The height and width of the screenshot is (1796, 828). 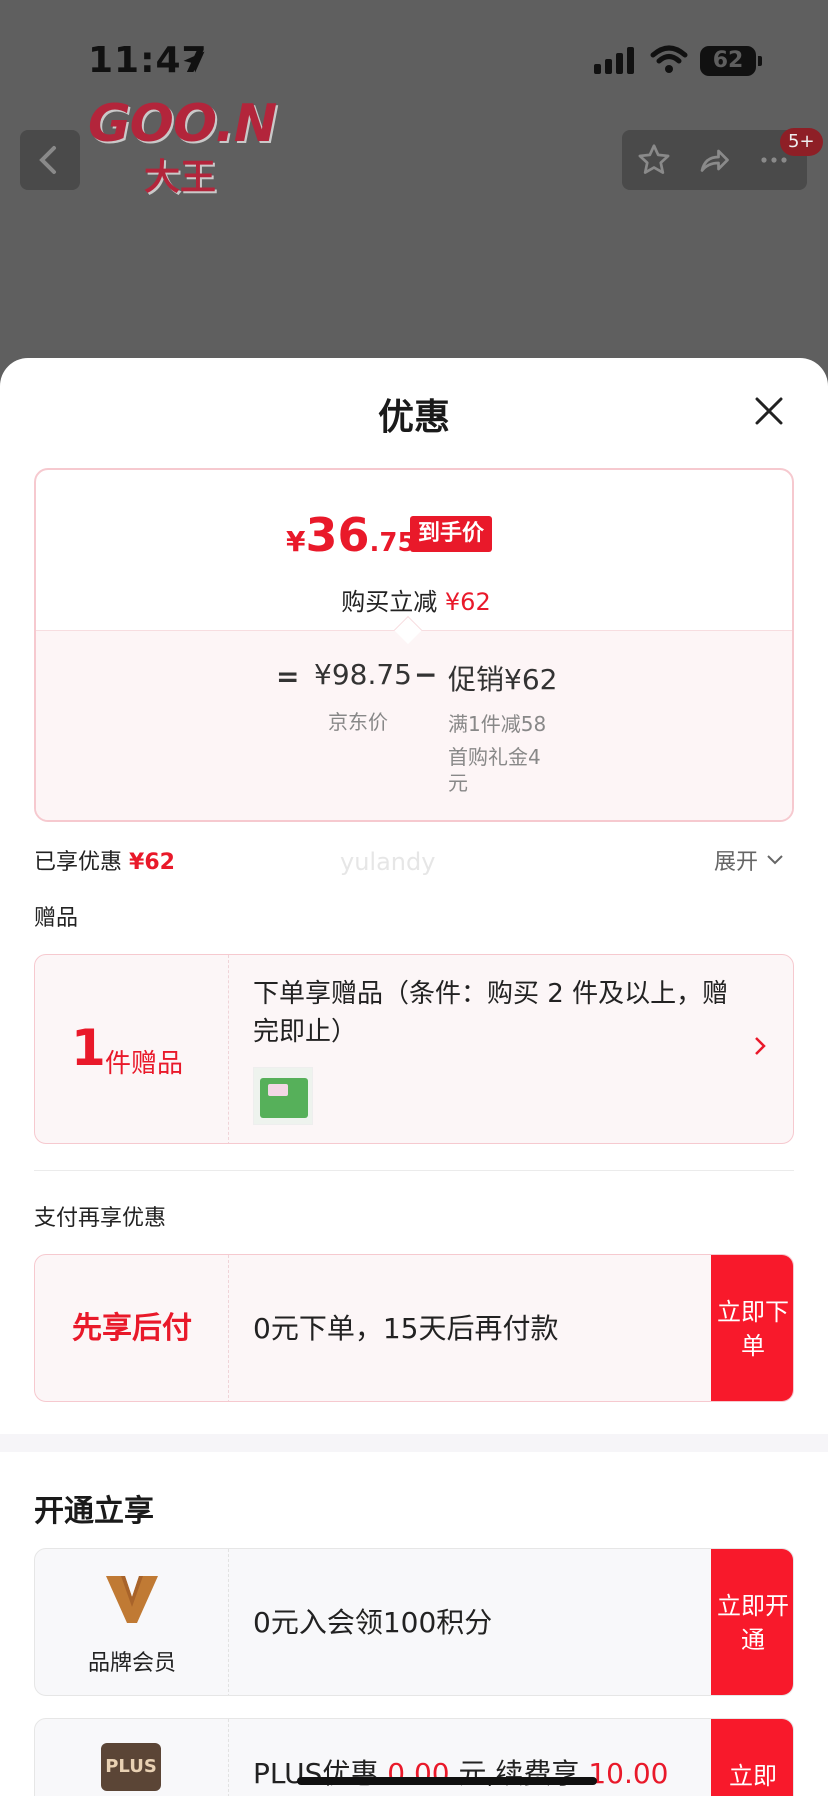 What do you see at coordinates (801, 142) in the screenshot?
I see `notification-badge: 5+` at bounding box center [801, 142].